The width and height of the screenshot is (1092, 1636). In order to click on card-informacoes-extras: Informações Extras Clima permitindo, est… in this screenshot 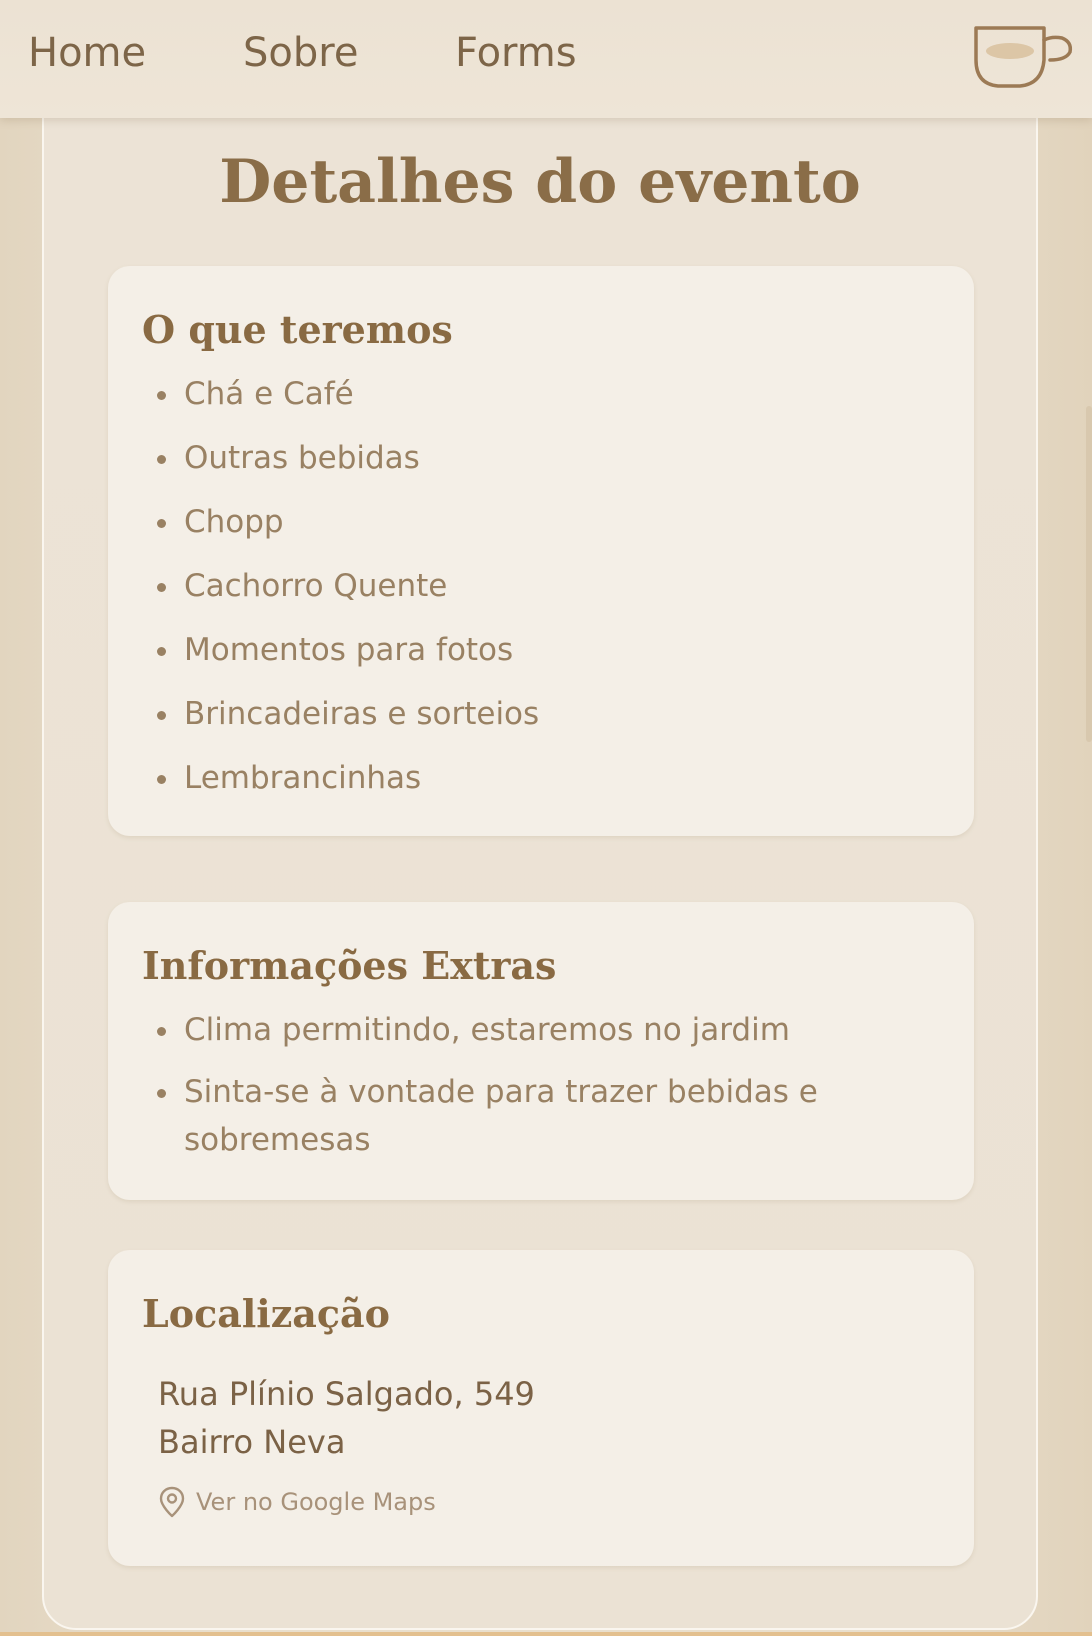, I will do `click(541, 1051)`.